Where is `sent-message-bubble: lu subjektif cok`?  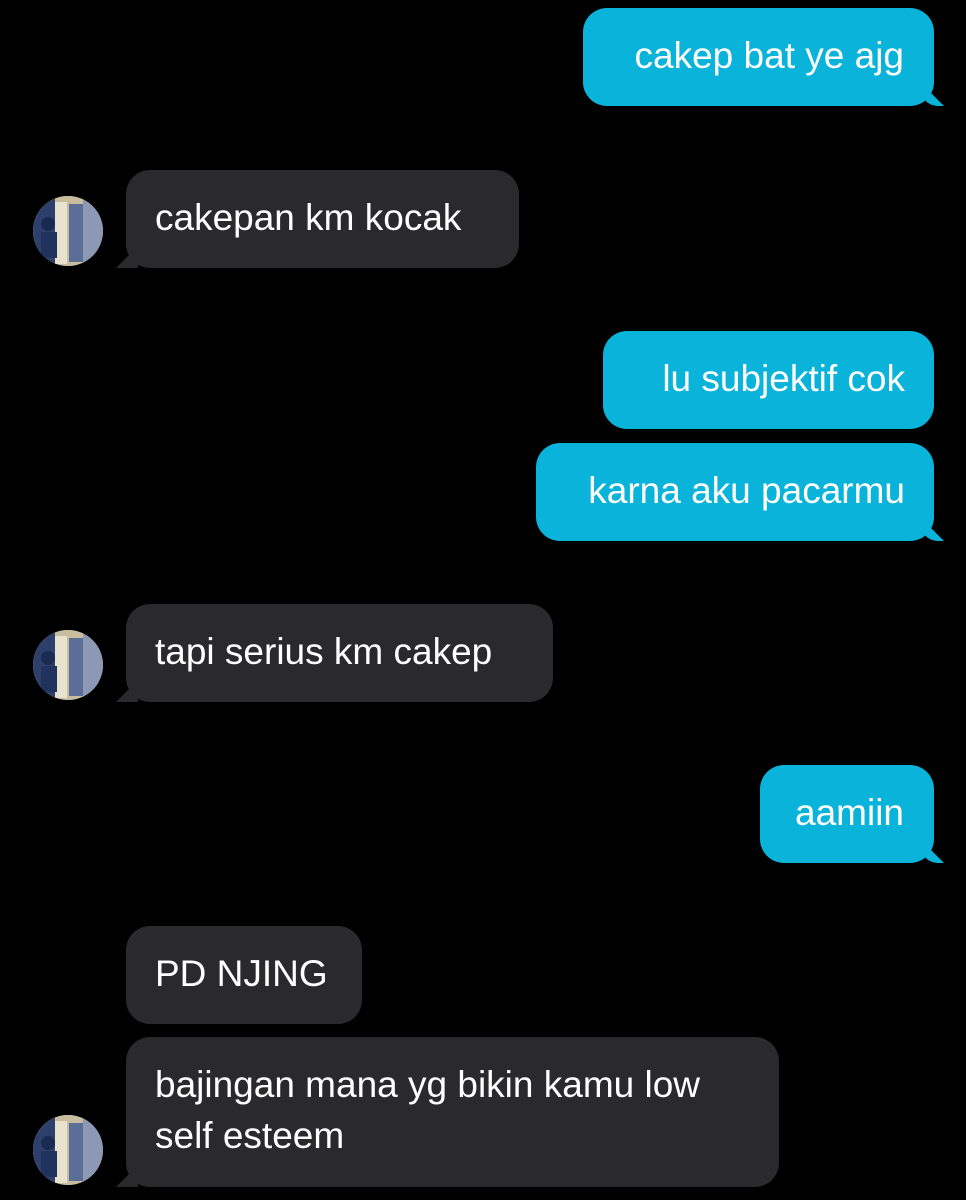 sent-message-bubble: lu subjektif cok is located at coordinates (768, 380).